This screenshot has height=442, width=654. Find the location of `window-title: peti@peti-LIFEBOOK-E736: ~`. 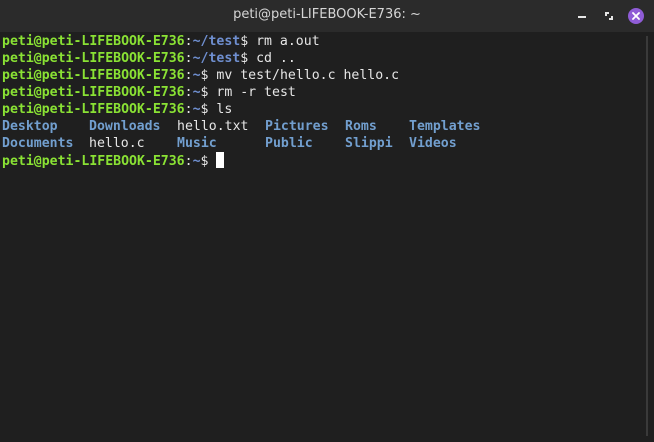

window-title: peti@peti-LIFEBOOK-E736: ~ is located at coordinates (327, 14).